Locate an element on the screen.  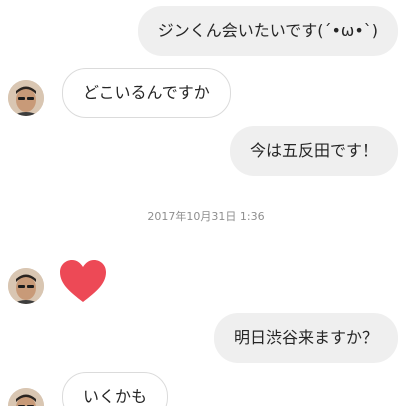
message-timestamp: 2017年10月31日 1:36 is located at coordinates (206, 216).